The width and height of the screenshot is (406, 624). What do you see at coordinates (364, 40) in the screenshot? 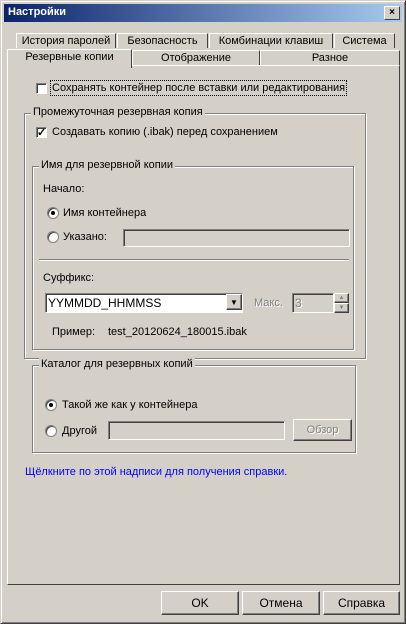
I see `tab-system: Система` at bounding box center [364, 40].